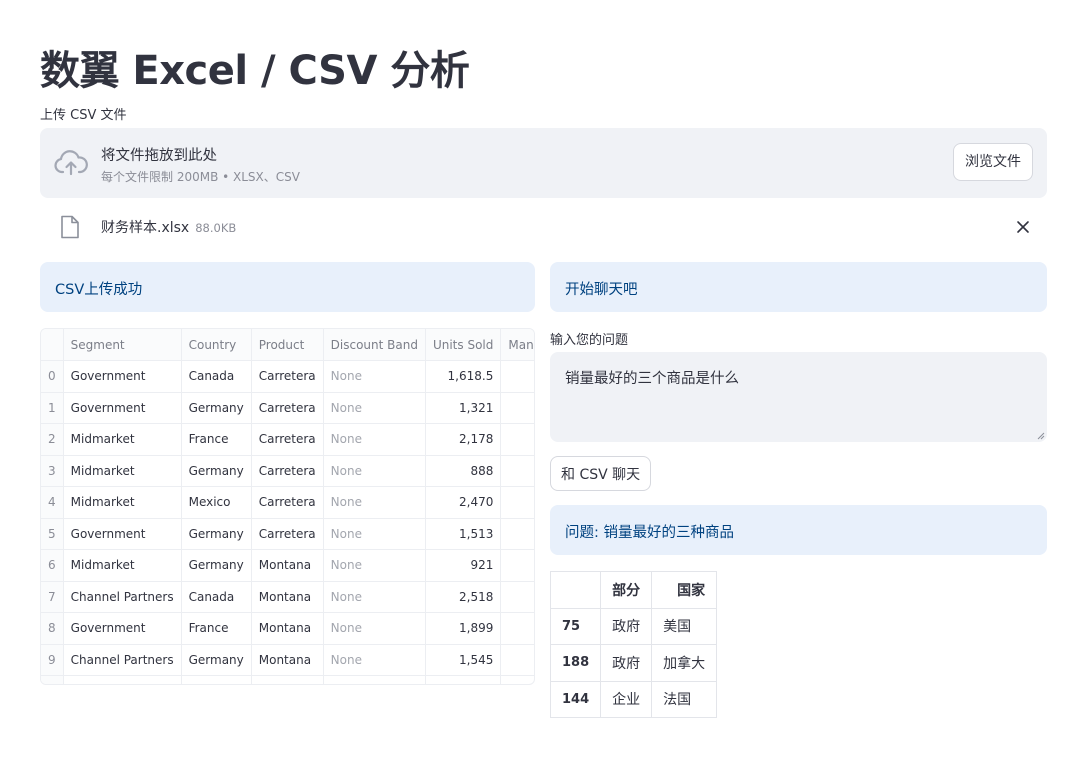 The width and height of the screenshot is (1089, 772). Describe the element at coordinates (463, 502) in the screenshot. I see `units-sold-cell: 2,470` at that location.